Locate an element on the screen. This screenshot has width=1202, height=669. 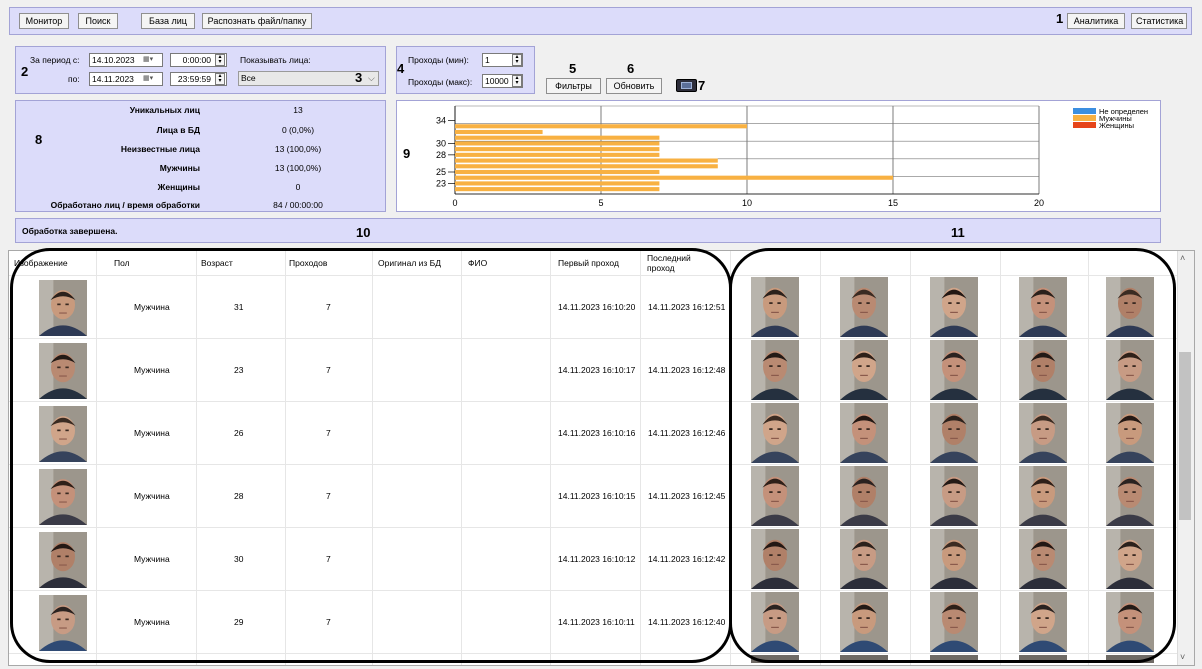
women-value: 0 is located at coordinates (298, 187).